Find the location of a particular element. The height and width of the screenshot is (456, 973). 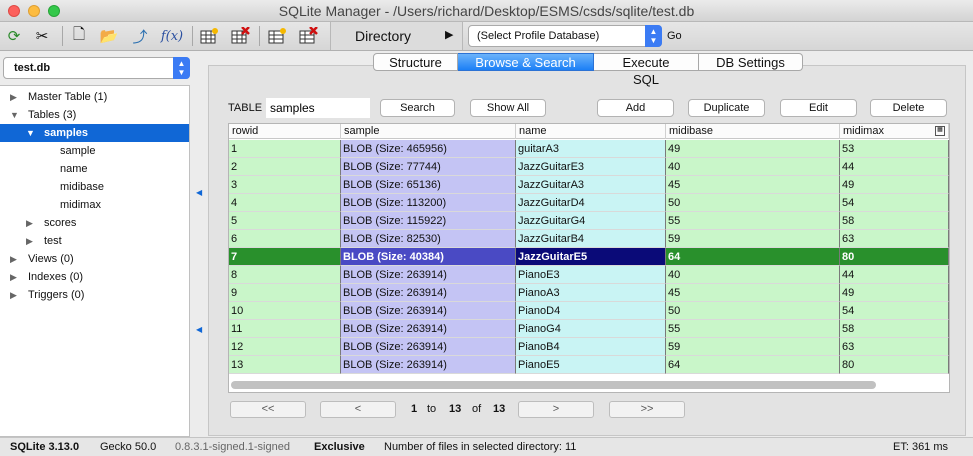

tab-db-settings: DB Settings is located at coordinates (751, 62).